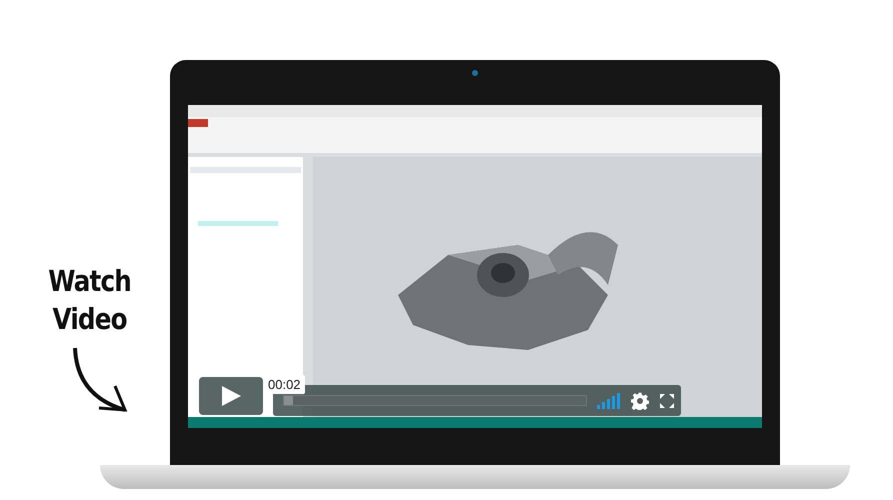  Describe the element at coordinates (475, 73) in the screenshot. I see `camera-icon` at that location.